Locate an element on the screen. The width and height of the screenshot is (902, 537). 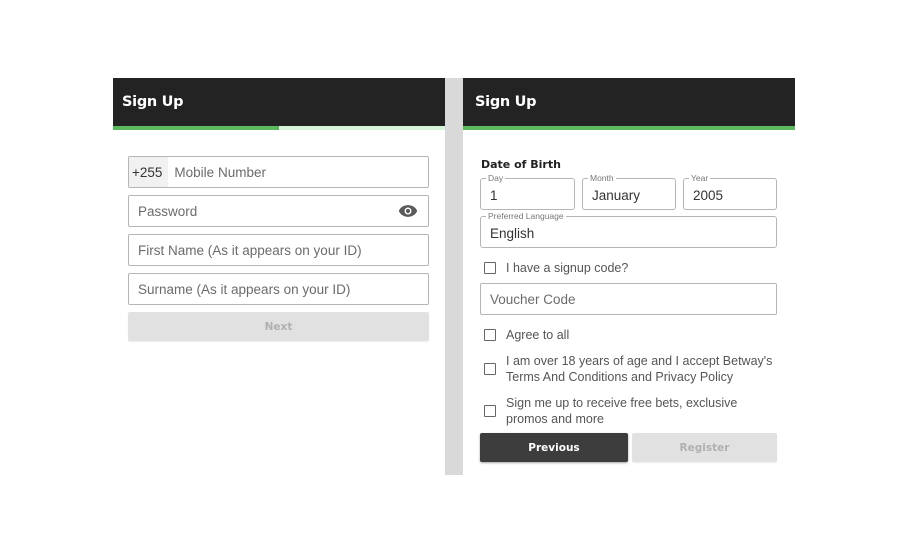
month-value: January is located at coordinates (616, 195).